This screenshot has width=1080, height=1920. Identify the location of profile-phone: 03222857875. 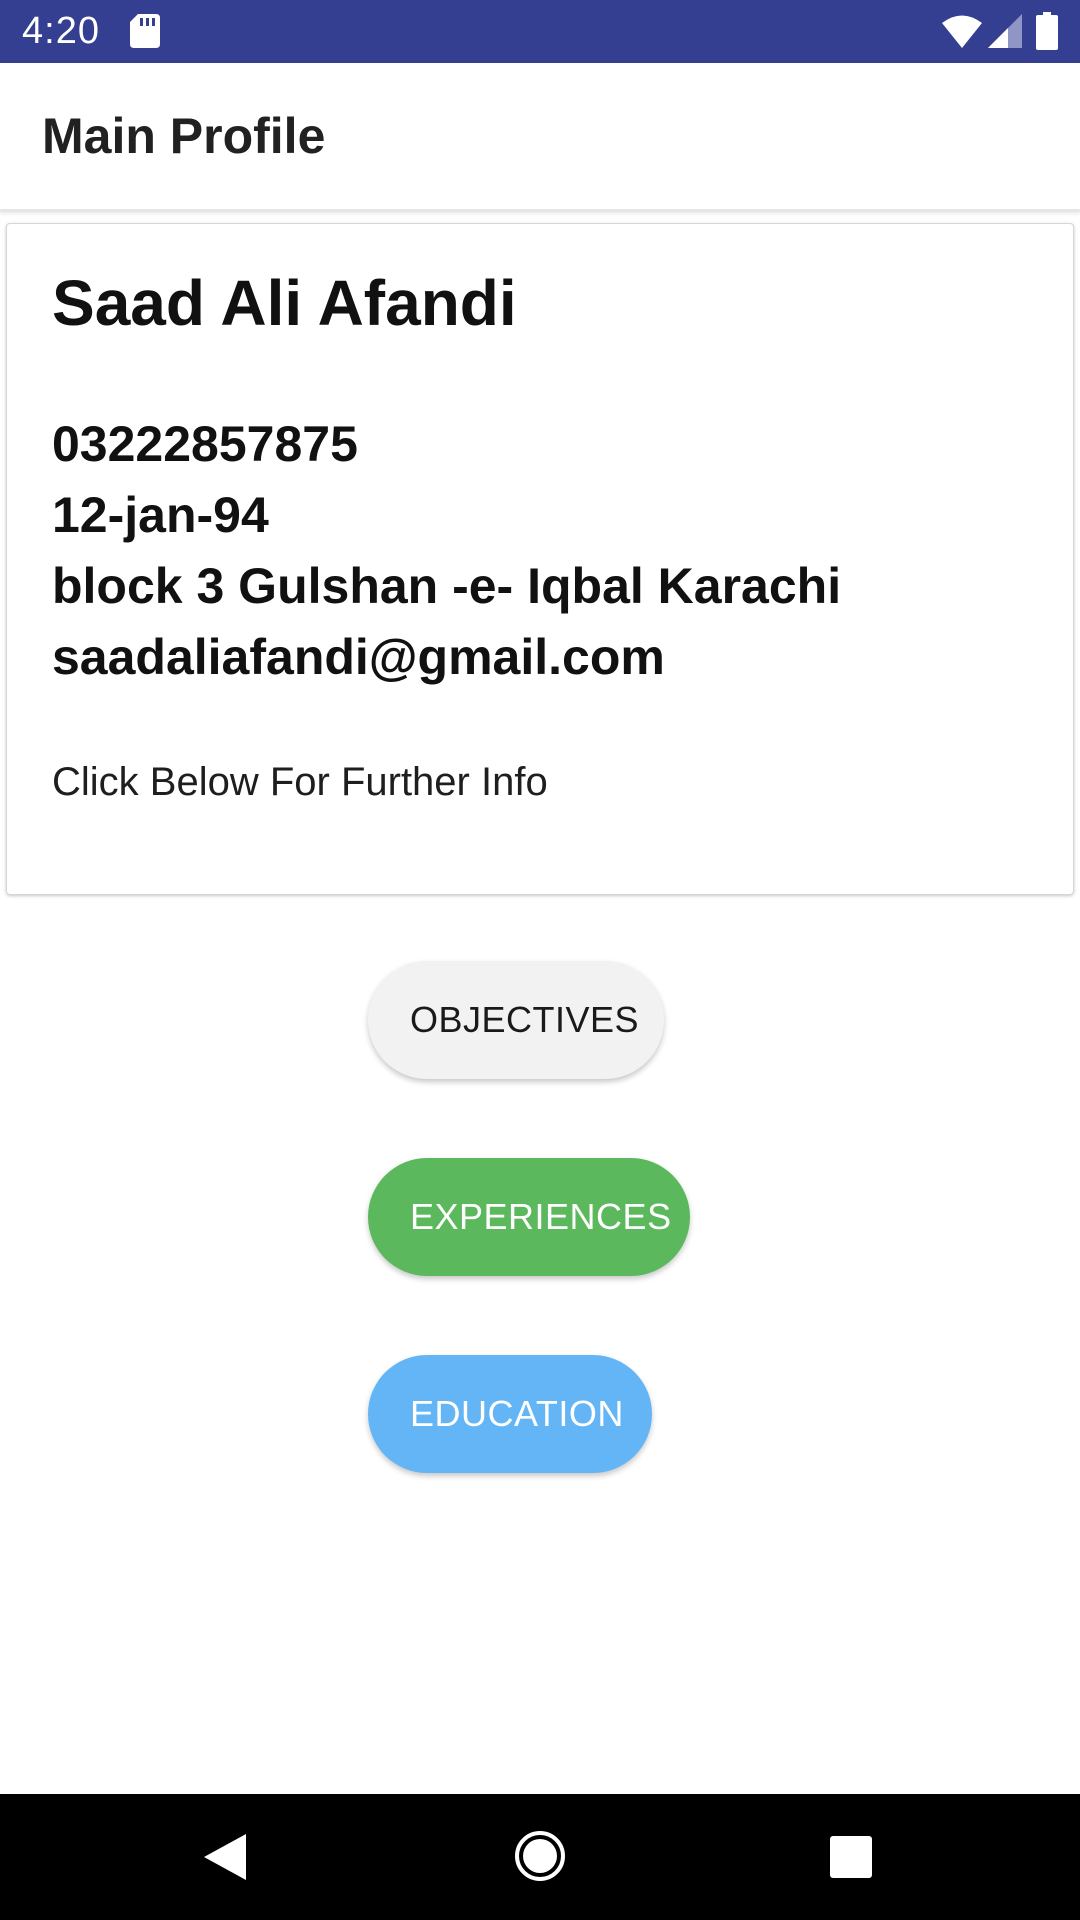
(205, 444).